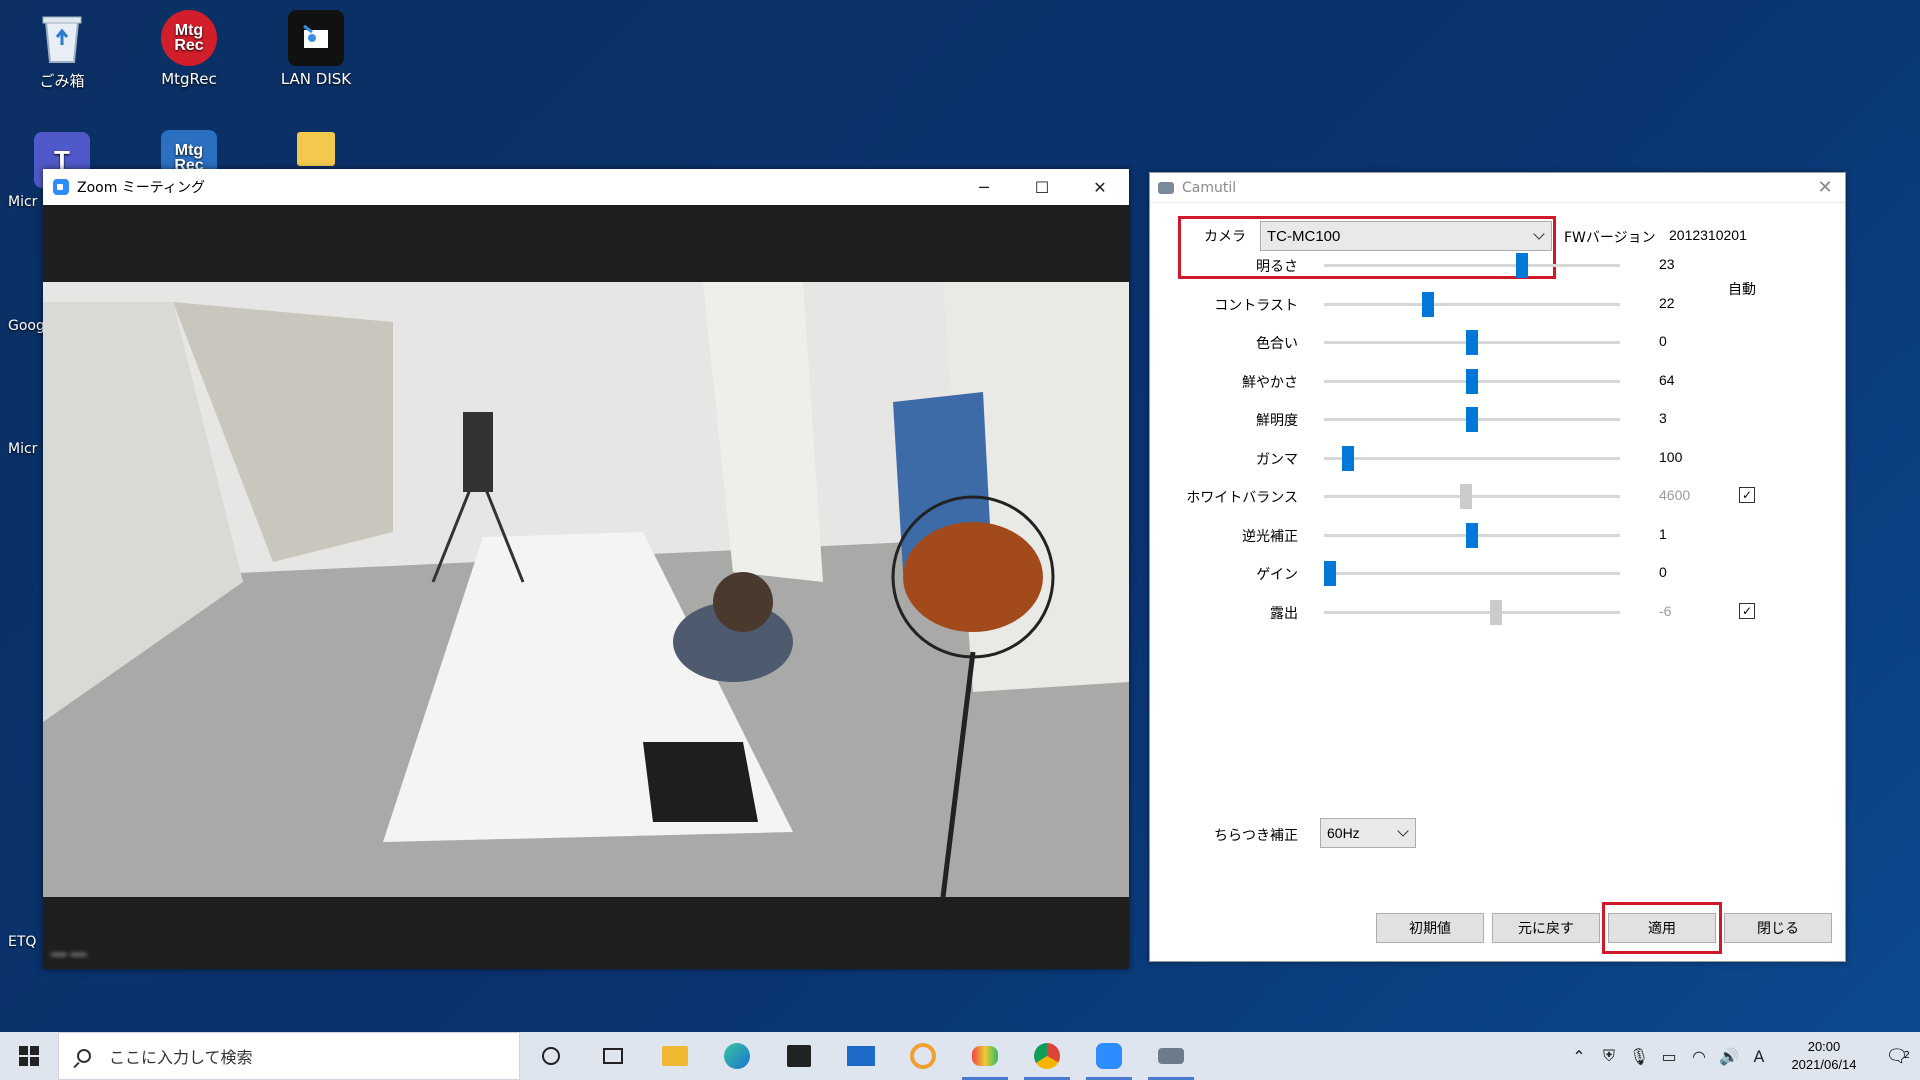 The height and width of the screenshot is (1080, 1920). I want to click on notification-center-button: 🗨 2, so click(1897, 1056).